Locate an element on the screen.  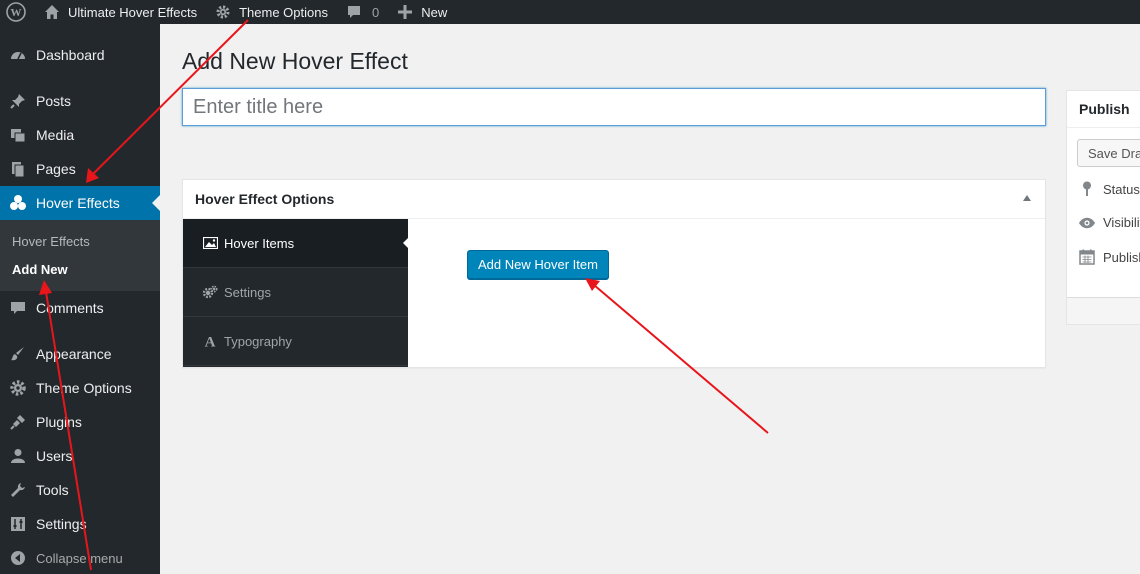
theme-options-label: Theme Options is located at coordinates (283, 12).